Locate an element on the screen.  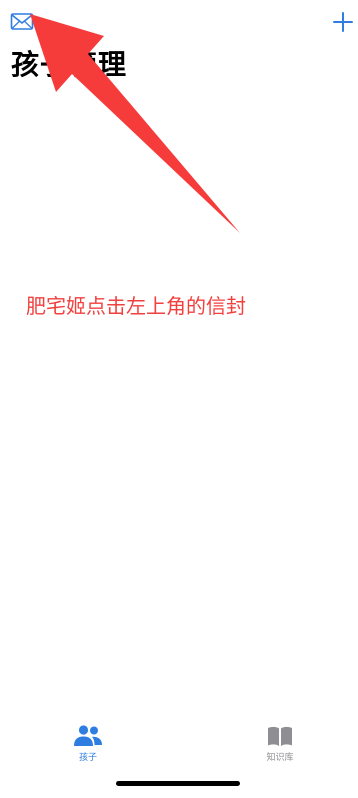
tab-bar: 孩子 知识库 is located at coordinates (179, 758).